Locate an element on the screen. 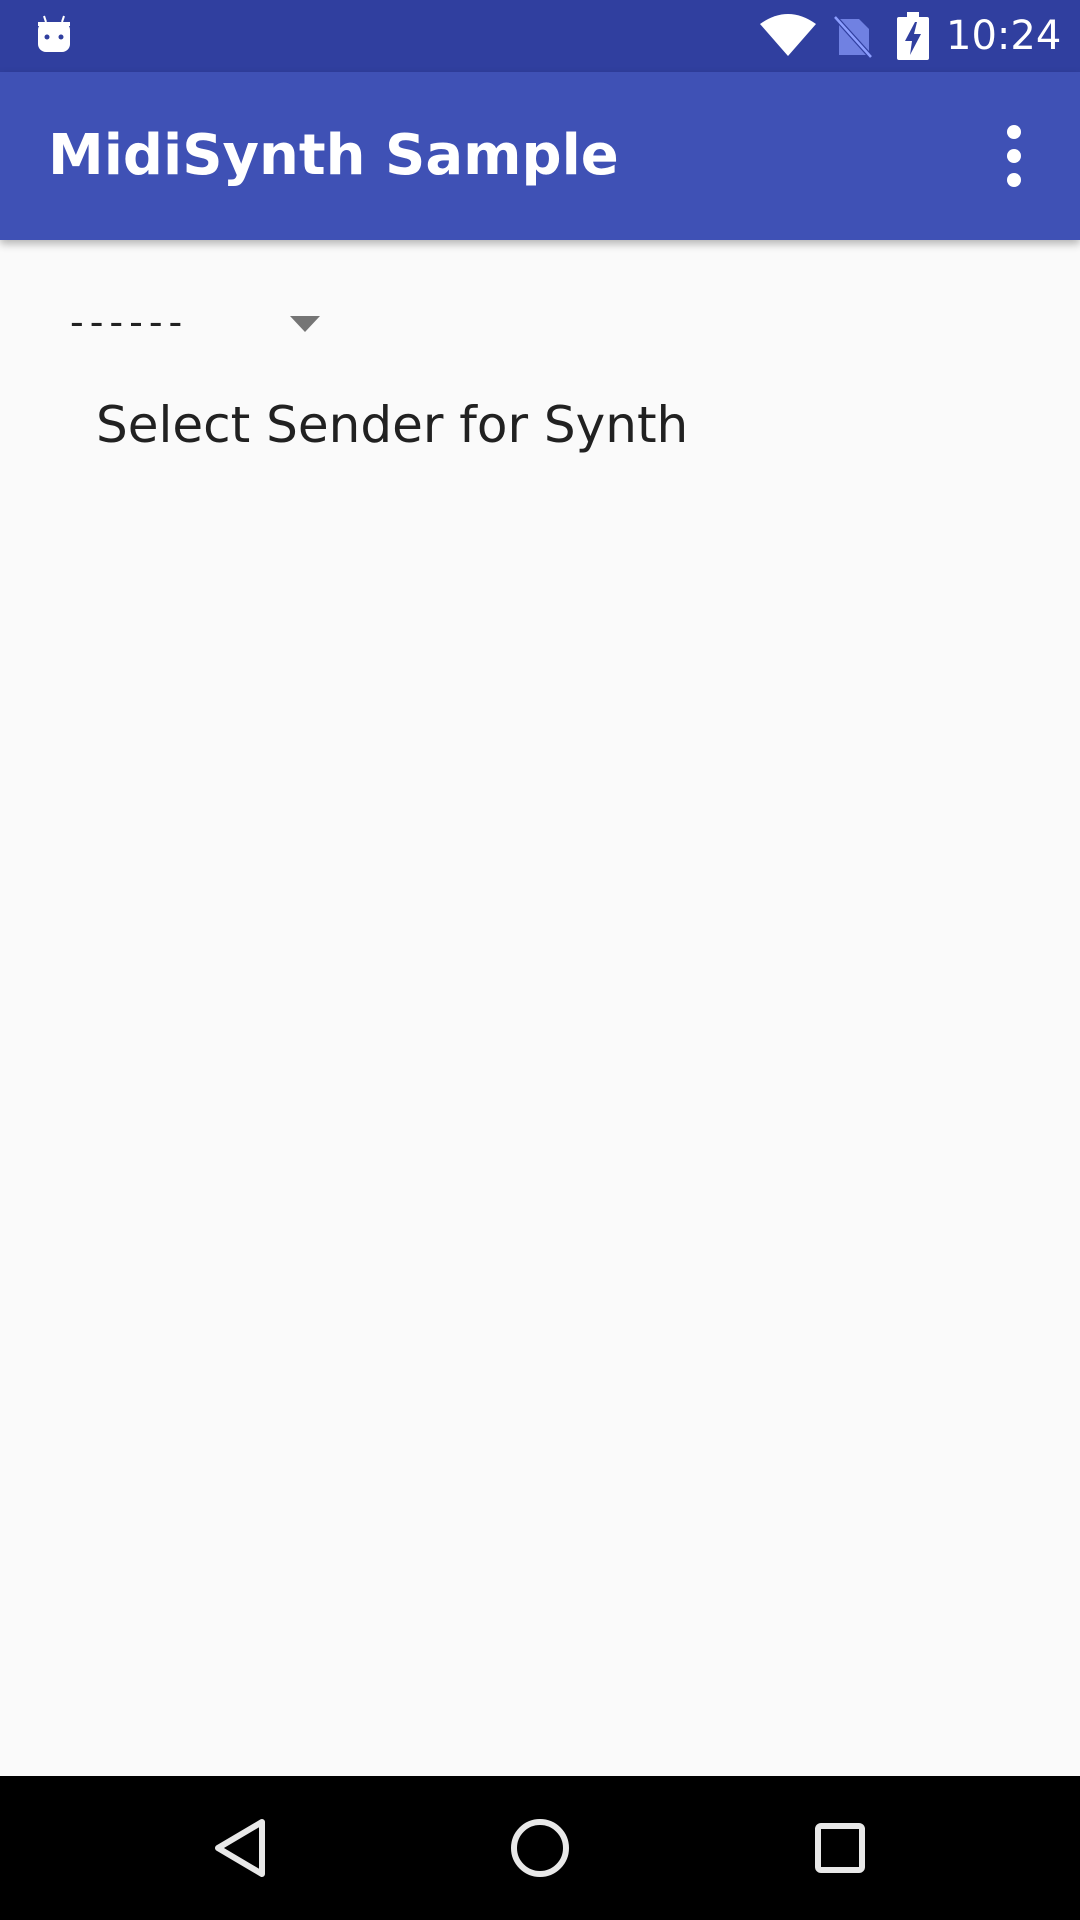  status-time: 10:24 is located at coordinates (1004, 36).